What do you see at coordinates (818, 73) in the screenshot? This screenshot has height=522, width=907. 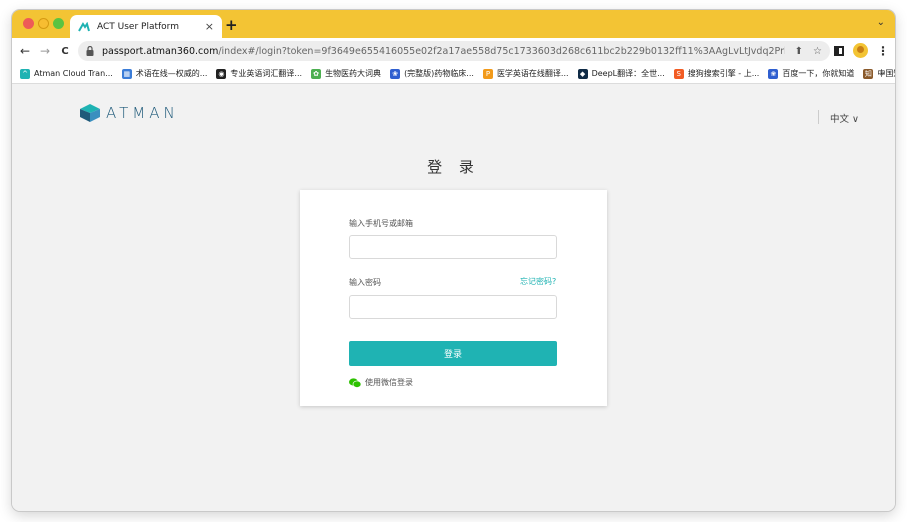 I see `bookmark-label: 百度一下，你就知道` at bounding box center [818, 73].